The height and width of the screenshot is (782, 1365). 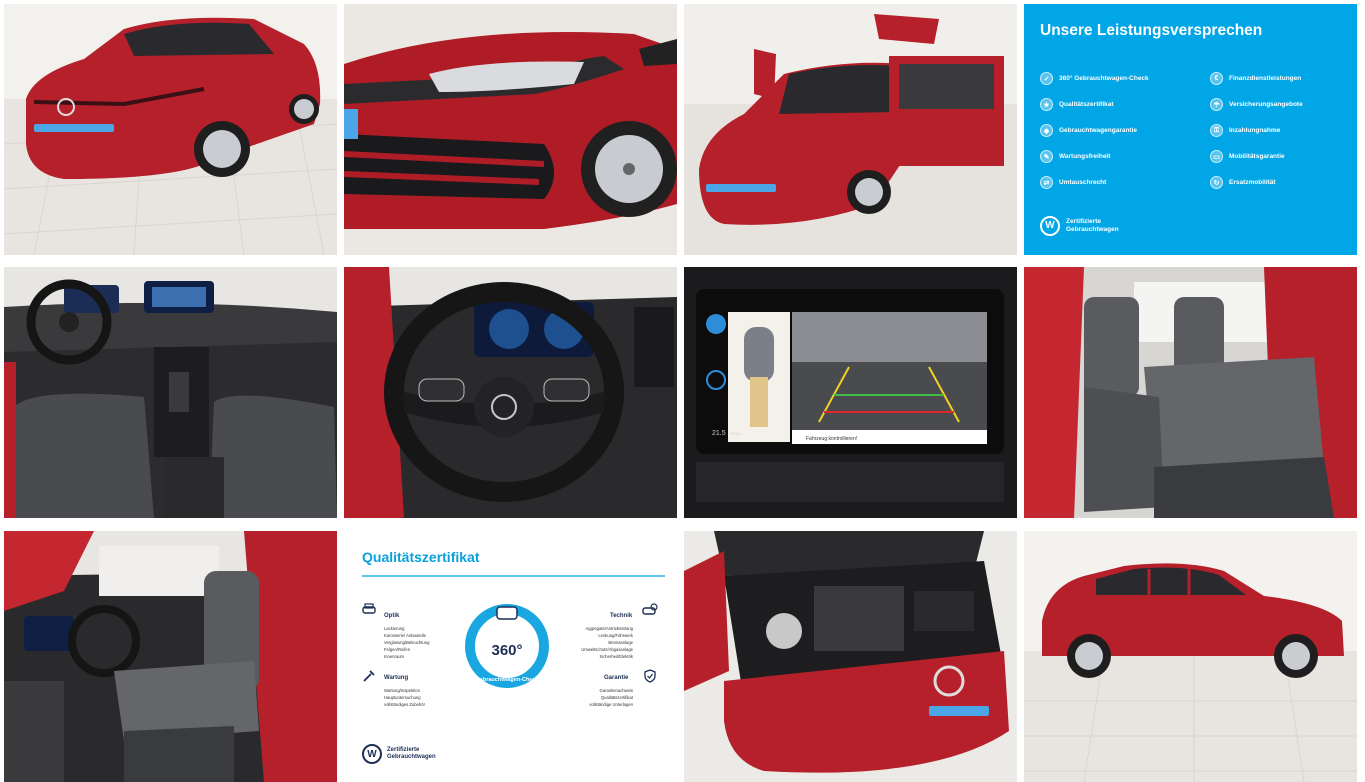 I want to click on photo-parking-camera: 21.5 SYNC Fahrzeug kontrollieren!, so click(x=850, y=392).